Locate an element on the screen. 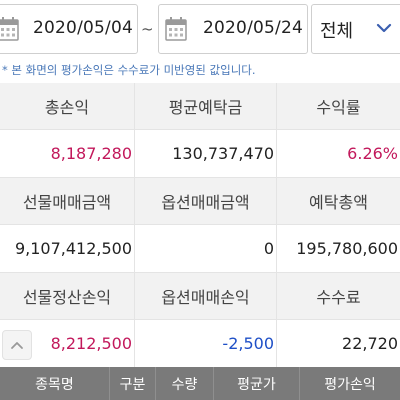  summary-value-row-2: 9,107,412,500 0 195,780,600 is located at coordinates (200, 249).